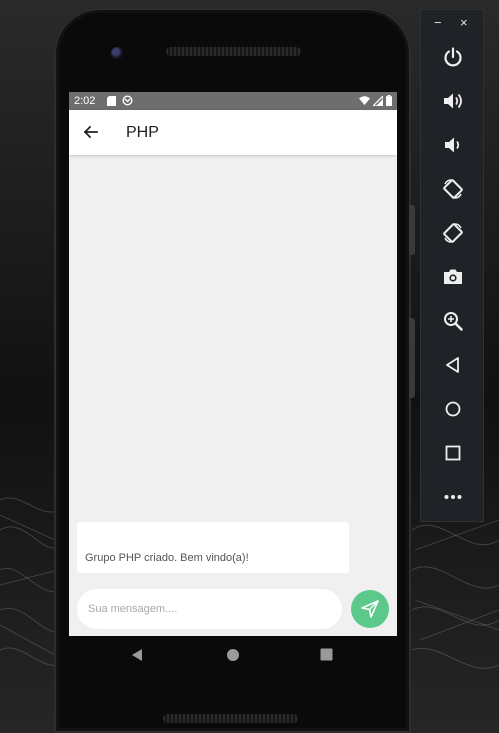 Image resolution: width=499 pixels, height=733 pixels. I want to click on power-icon, so click(453, 57).